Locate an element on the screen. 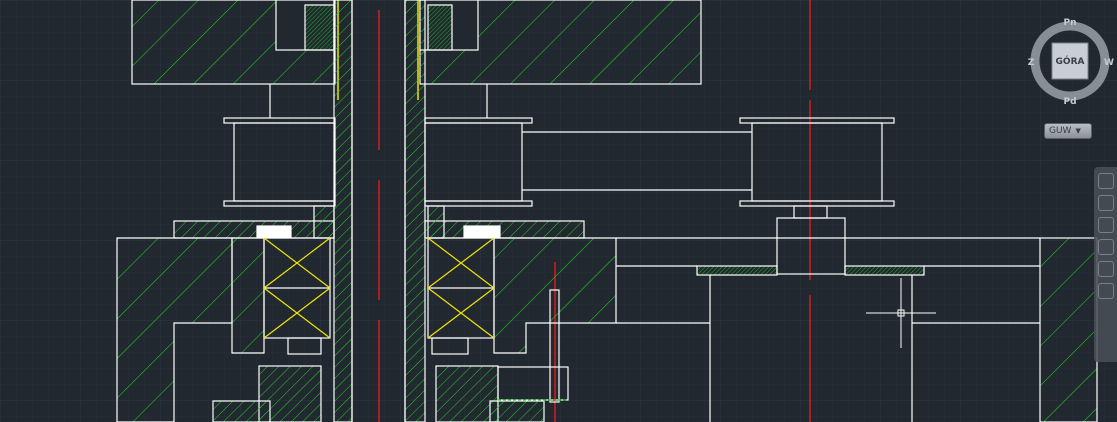  navigation-bar is located at coordinates (1105, 264).